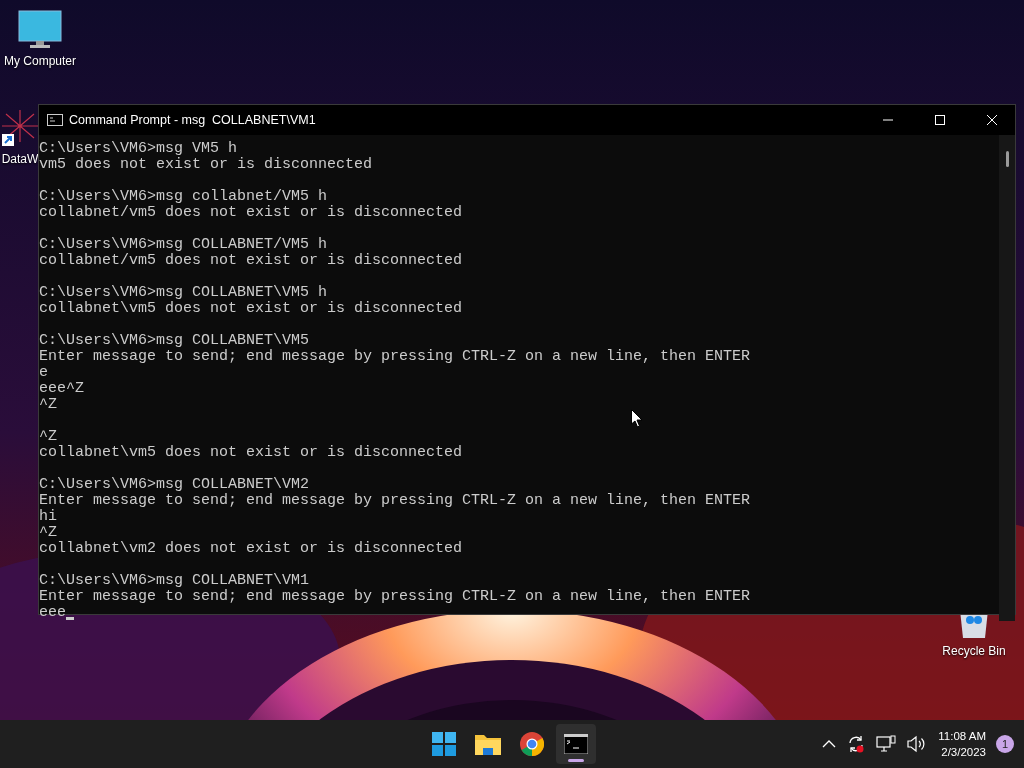 The width and height of the screenshot is (1024, 768). What do you see at coordinates (940, 120) in the screenshot?
I see `maximize-icon` at bounding box center [940, 120].